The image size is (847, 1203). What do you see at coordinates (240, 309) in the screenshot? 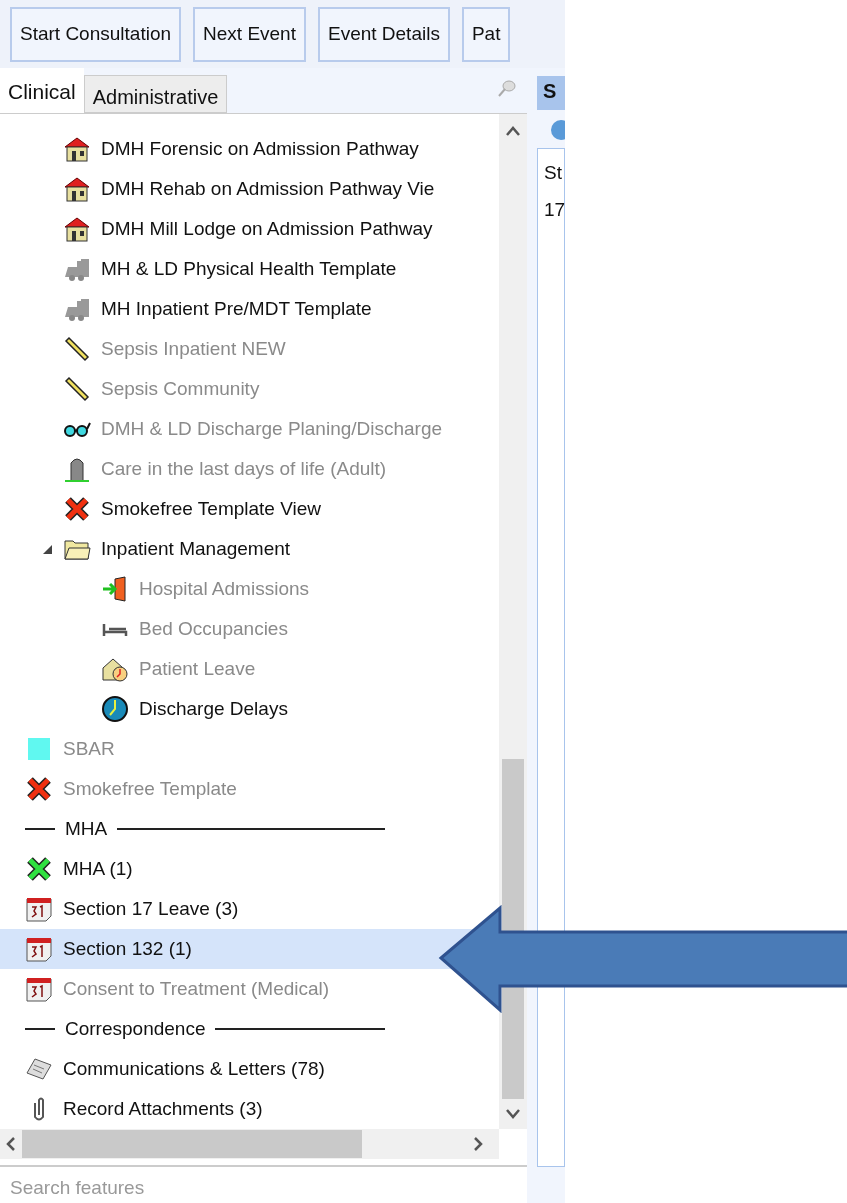
I see `tree-item: MH Inpatient Pre/MDT Template` at bounding box center [240, 309].